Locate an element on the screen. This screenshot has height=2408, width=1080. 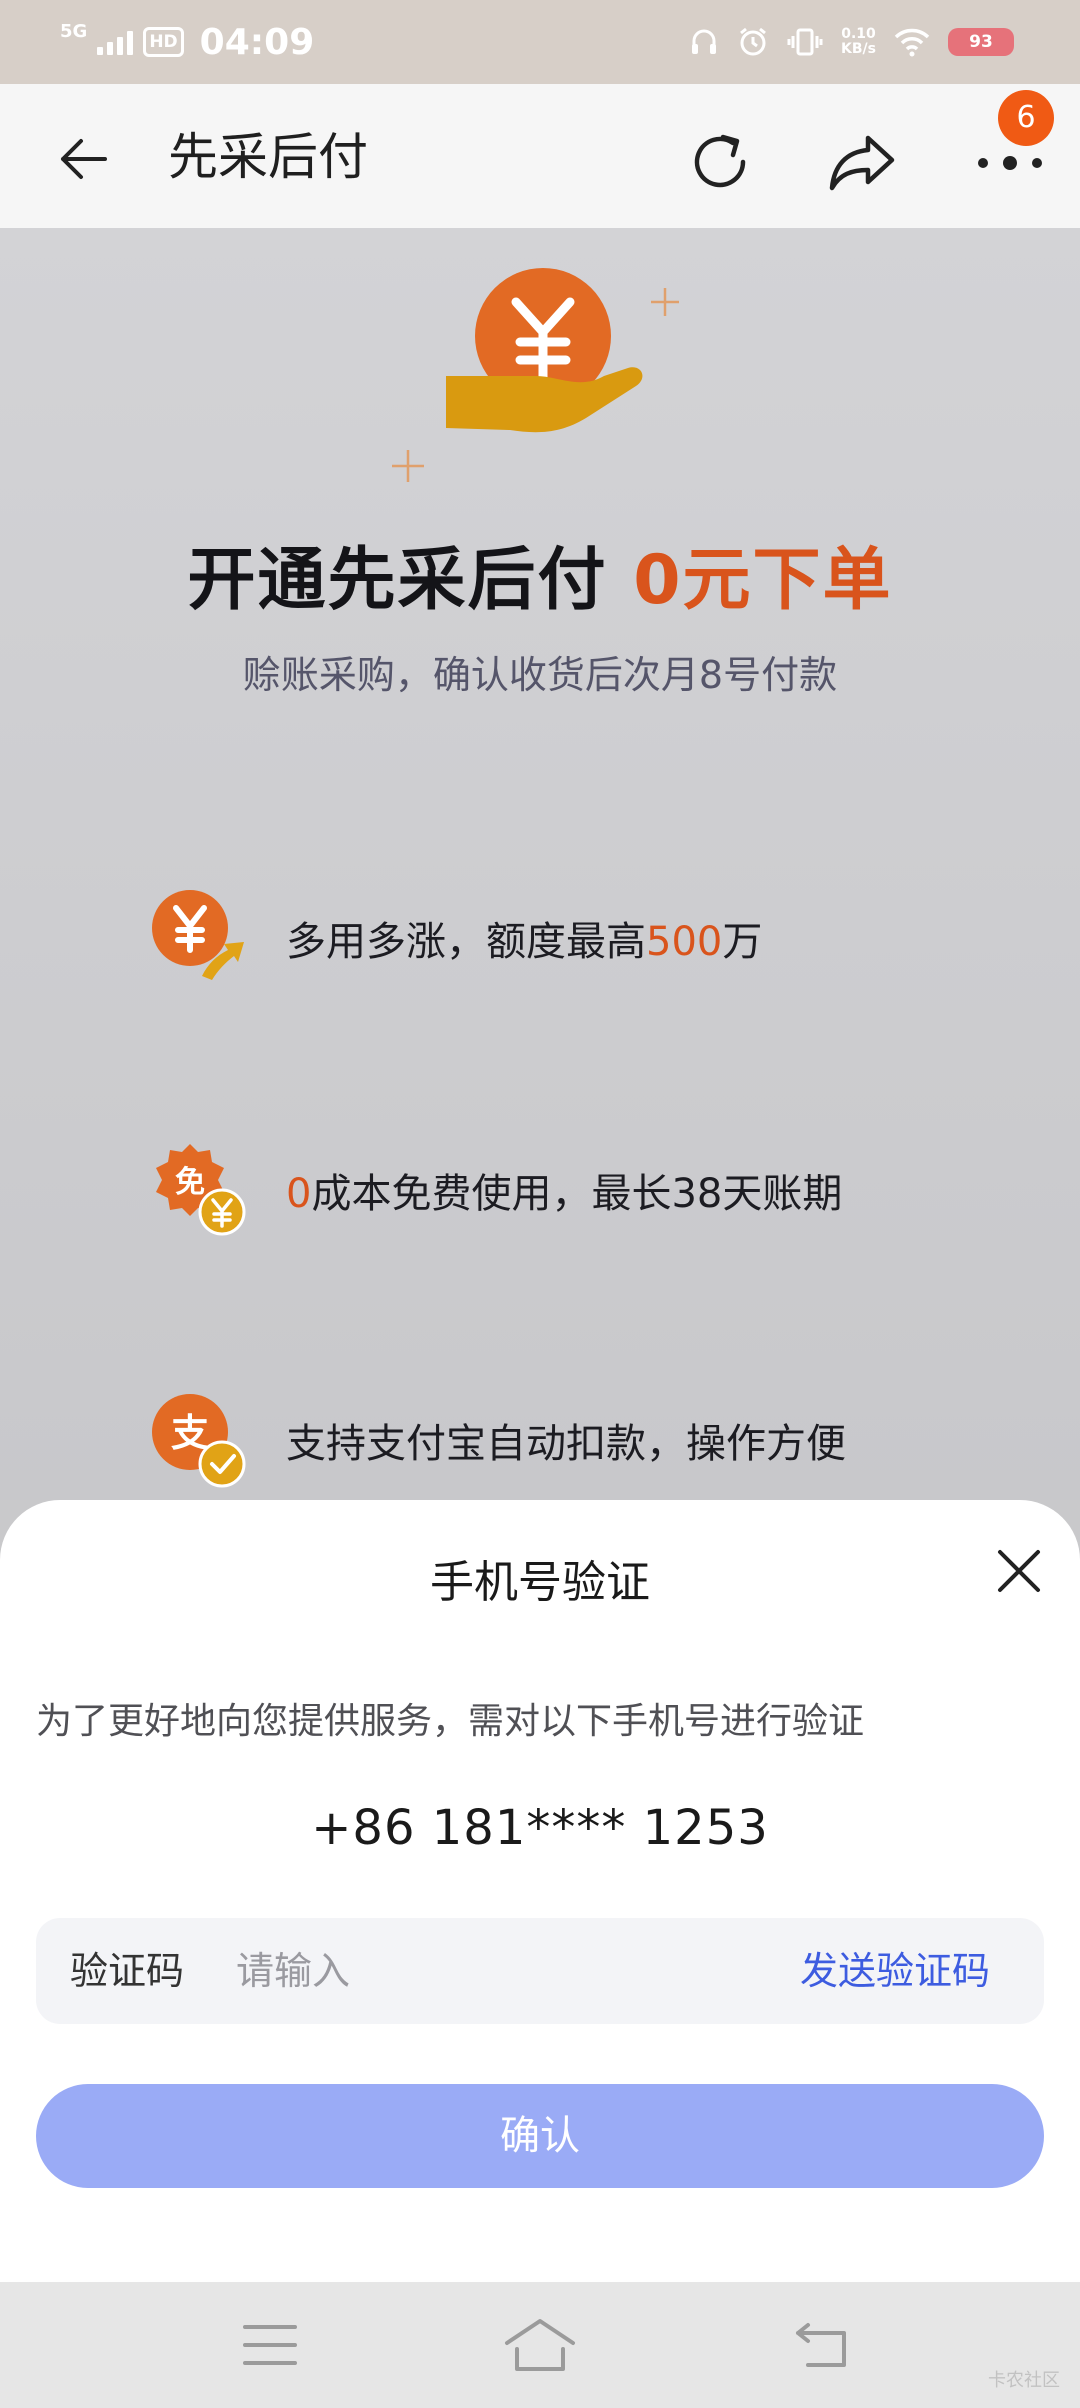
share-icon is located at coordinates (862, 163).